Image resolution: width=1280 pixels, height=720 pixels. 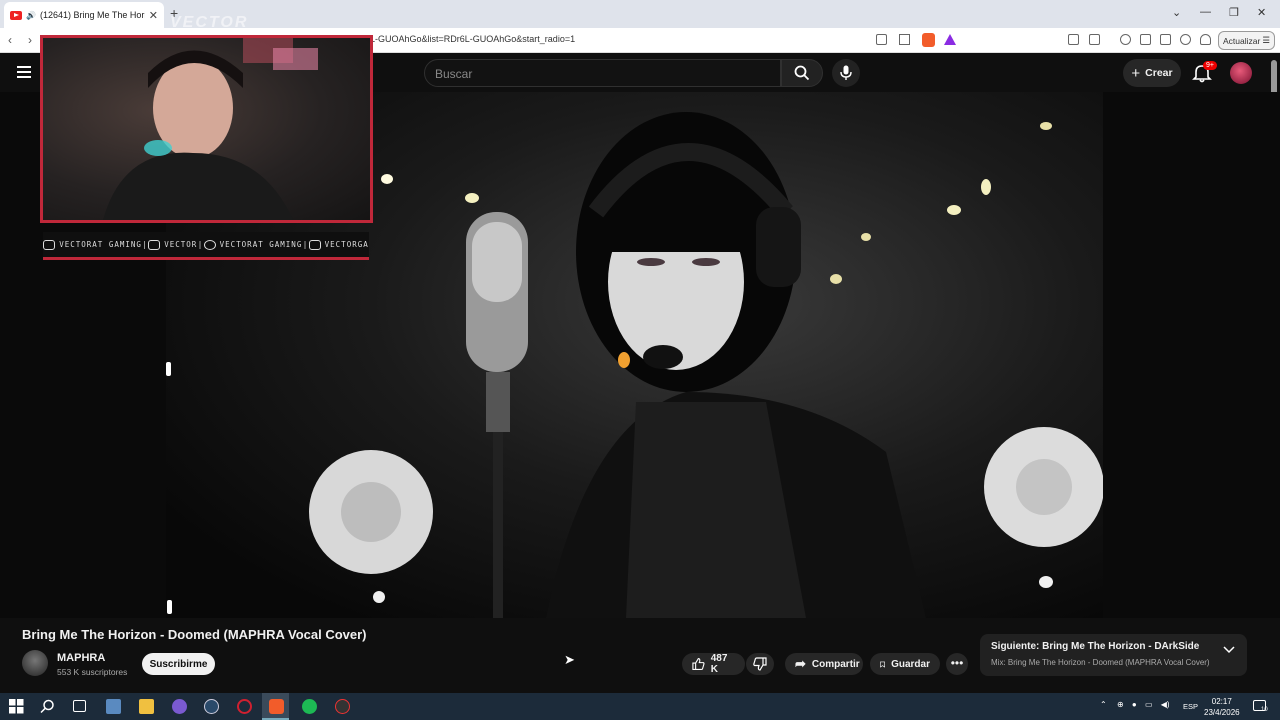 What do you see at coordinates (1205, 39) in the screenshot?
I see `vpn-icon` at bounding box center [1205, 39].